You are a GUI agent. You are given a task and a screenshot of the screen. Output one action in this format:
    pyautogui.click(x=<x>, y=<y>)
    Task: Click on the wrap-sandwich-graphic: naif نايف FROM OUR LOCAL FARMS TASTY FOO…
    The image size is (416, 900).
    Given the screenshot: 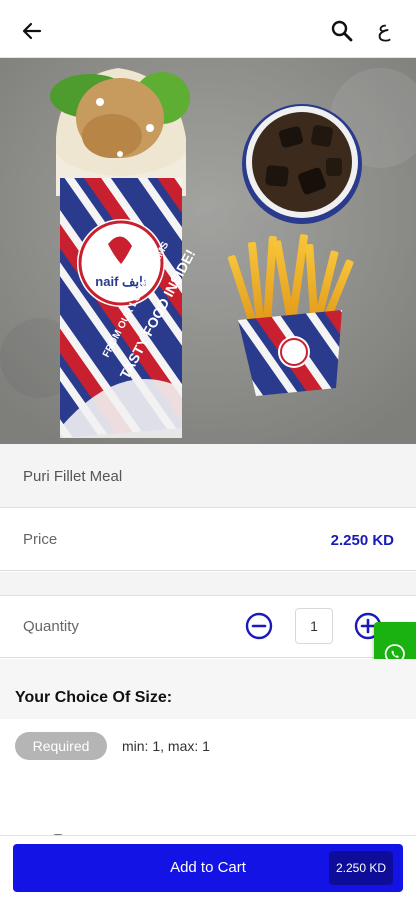 What is the action you would take?
    pyautogui.click(x=124, y=253)
    